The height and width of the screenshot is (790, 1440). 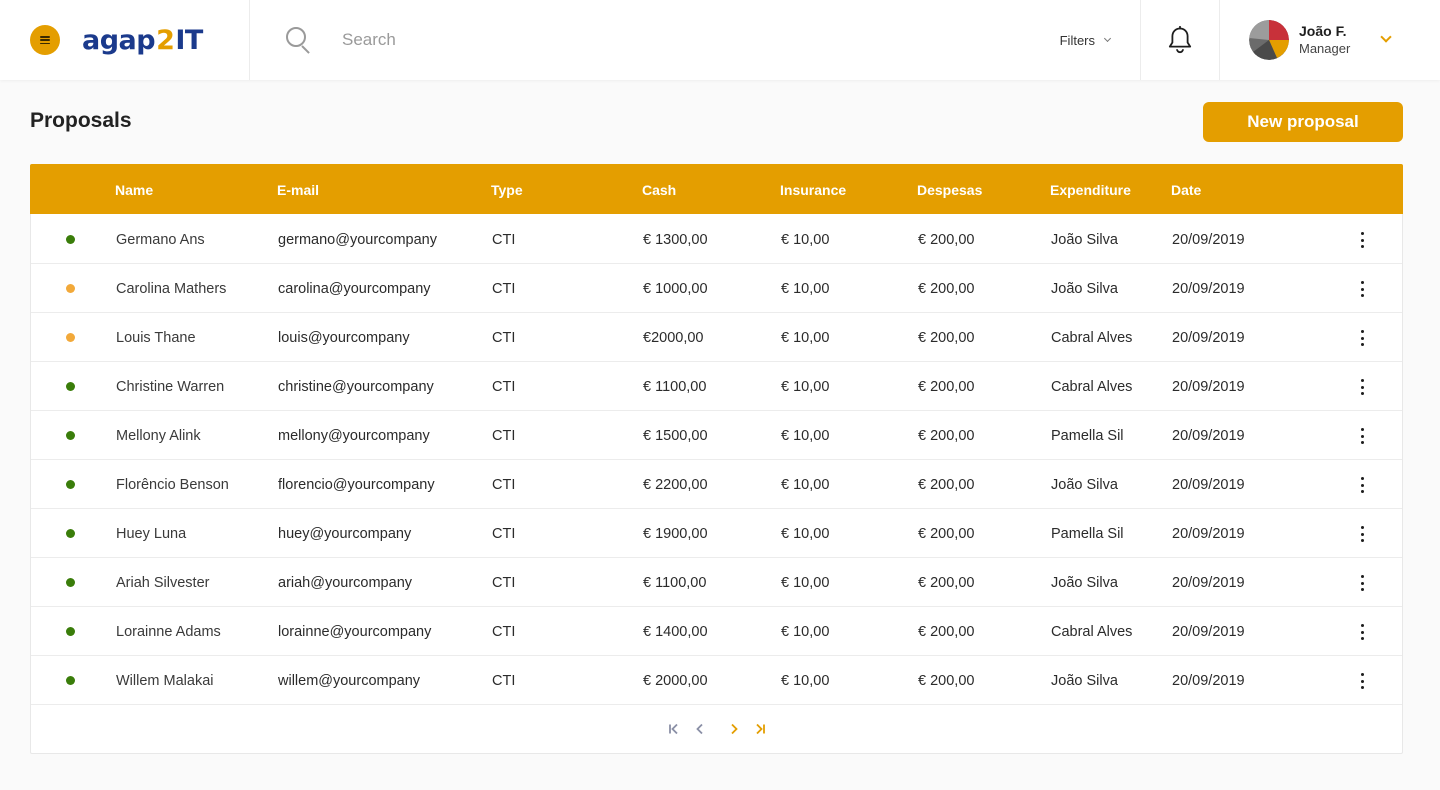 I want to click on search-bar: Filters, so click(x=695, y=40).